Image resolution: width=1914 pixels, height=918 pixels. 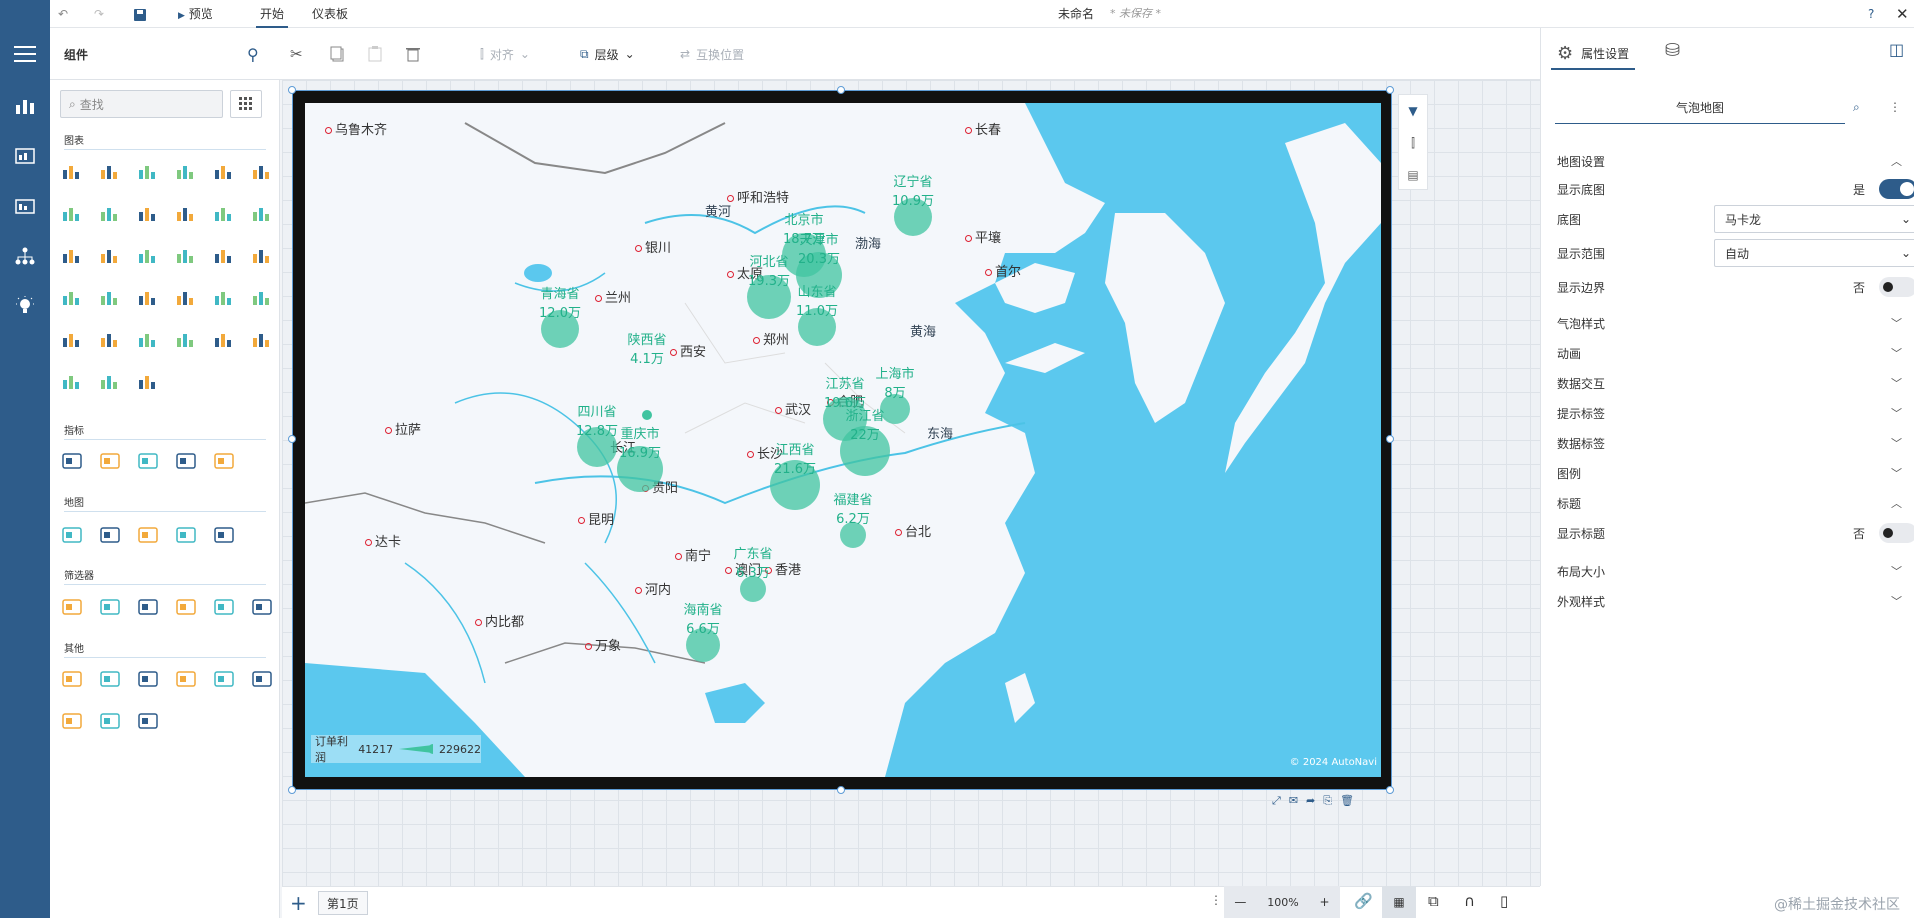 I want to click on paste-icon, so click(x=375, y=54).